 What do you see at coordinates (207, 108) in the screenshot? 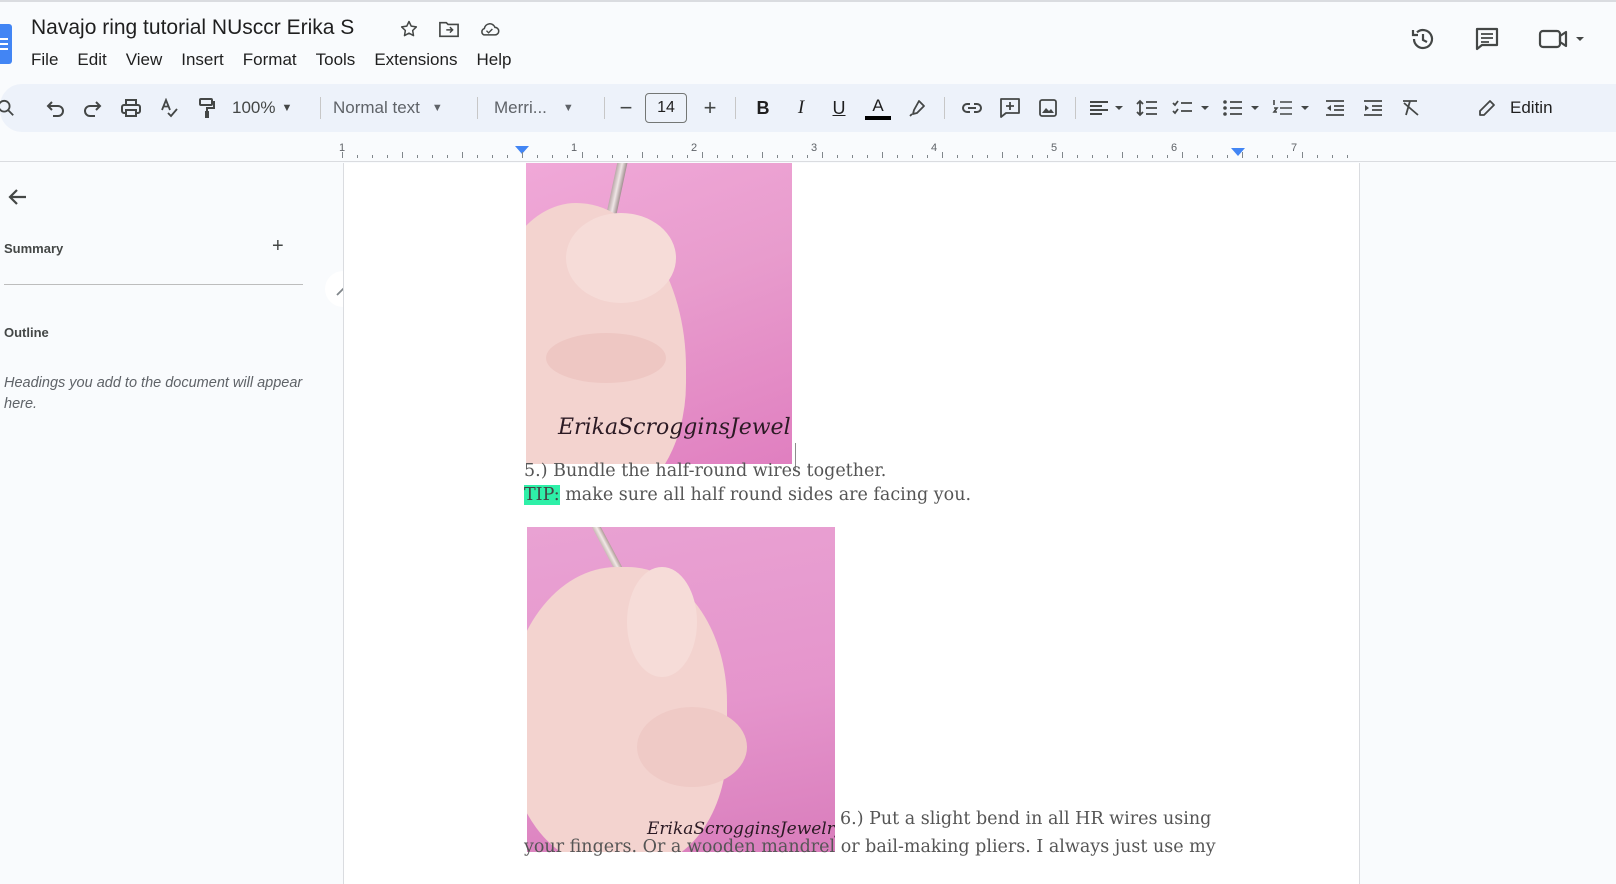
I see `paint-format-icon` at bounding box center [207, 108].